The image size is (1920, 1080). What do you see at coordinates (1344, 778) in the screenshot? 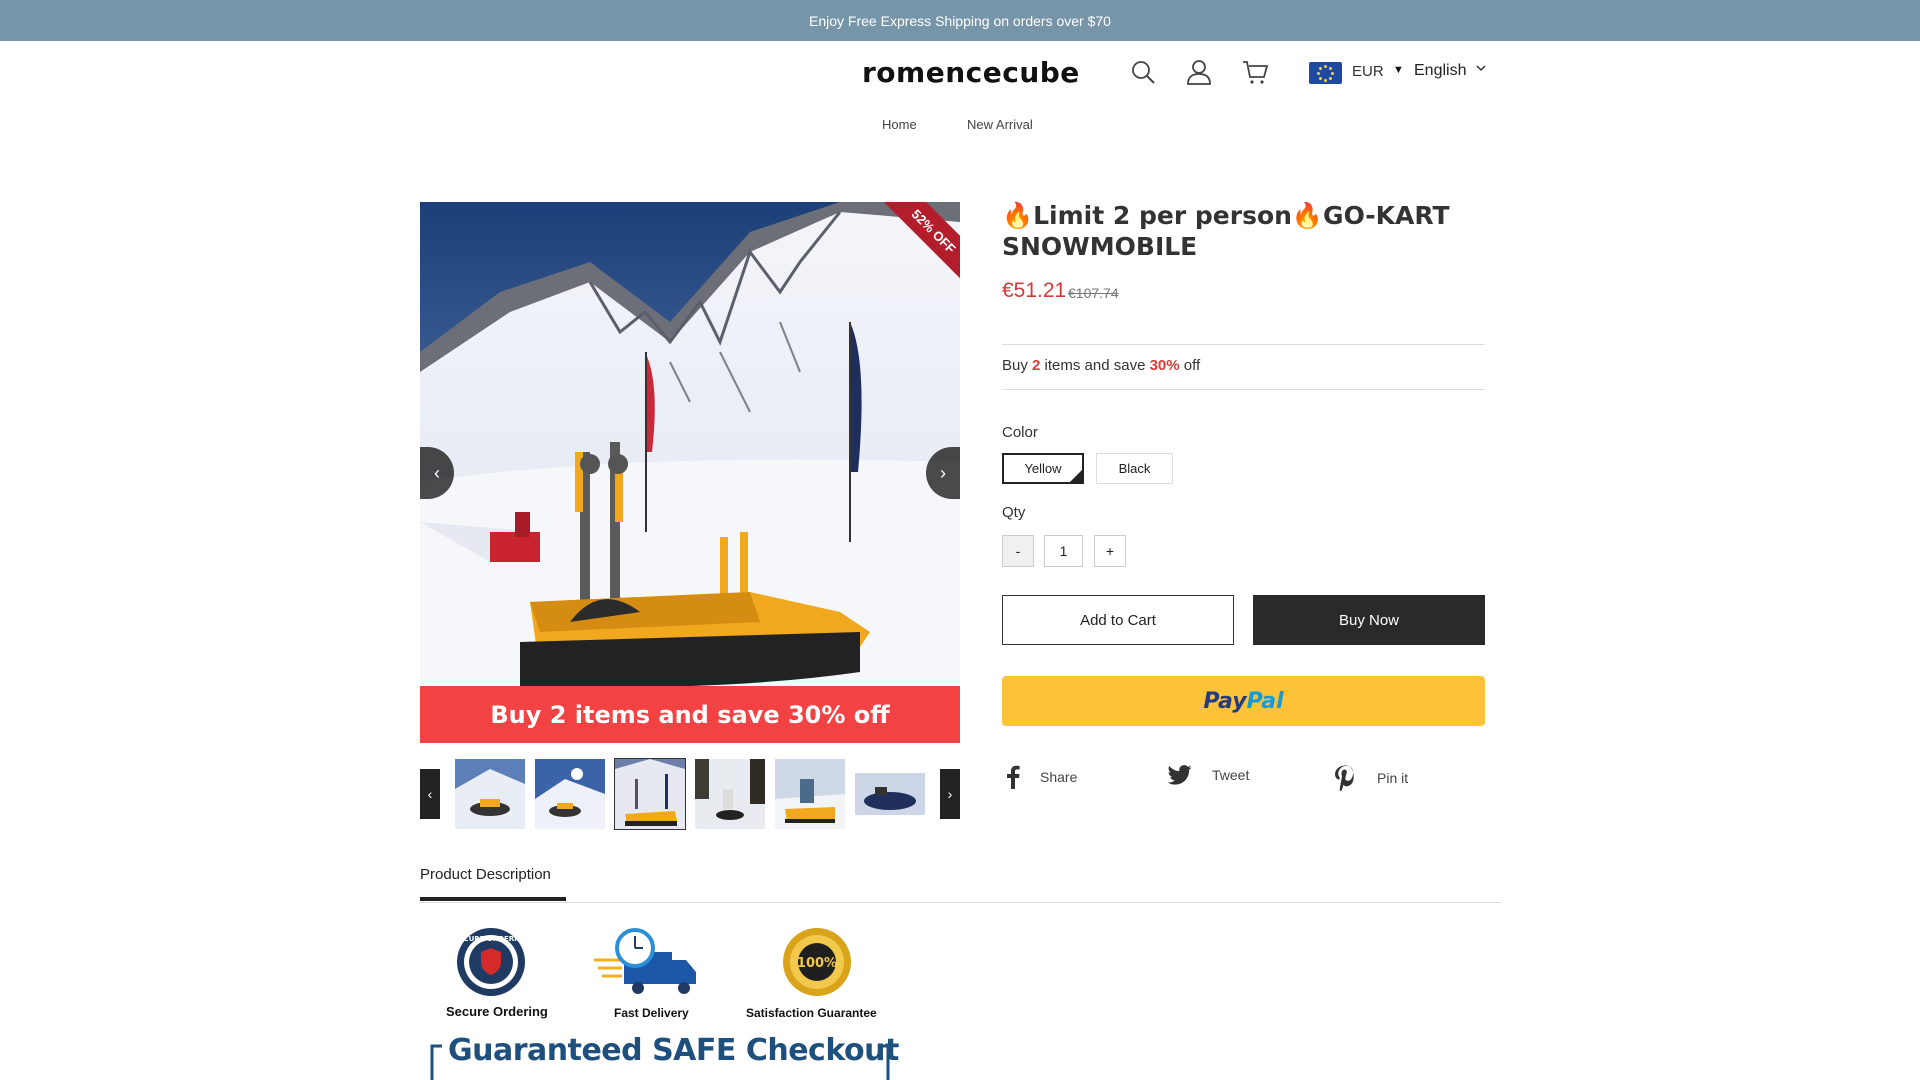
I see `pinterest-icon` at bounding box center [1344, 778].